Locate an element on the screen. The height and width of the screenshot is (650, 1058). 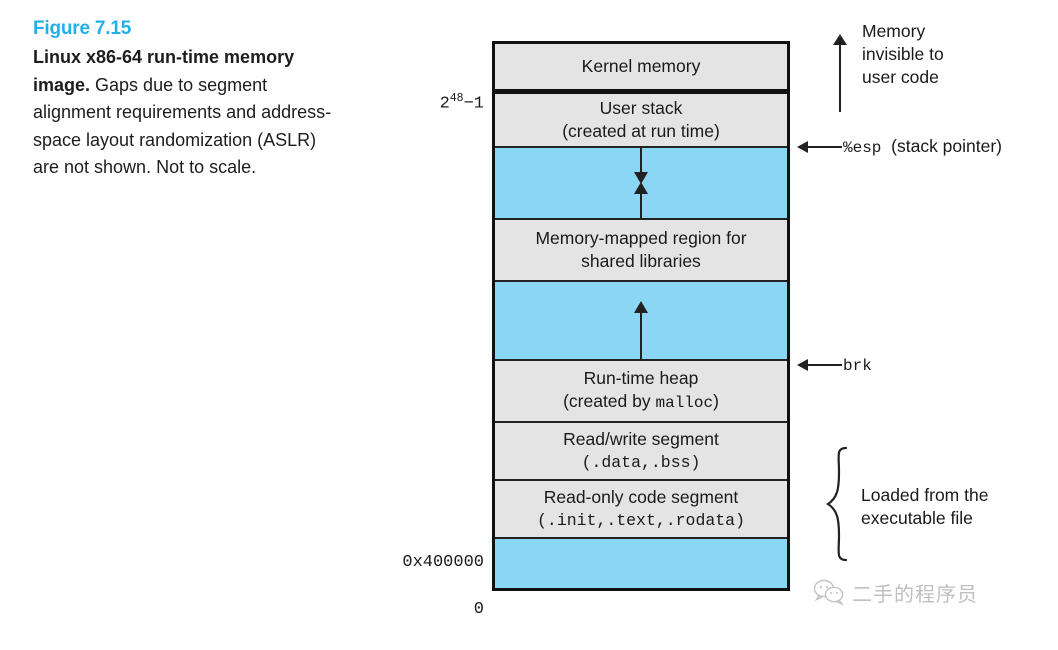
brk-register-label: brk is located at coordinates (857, 366).